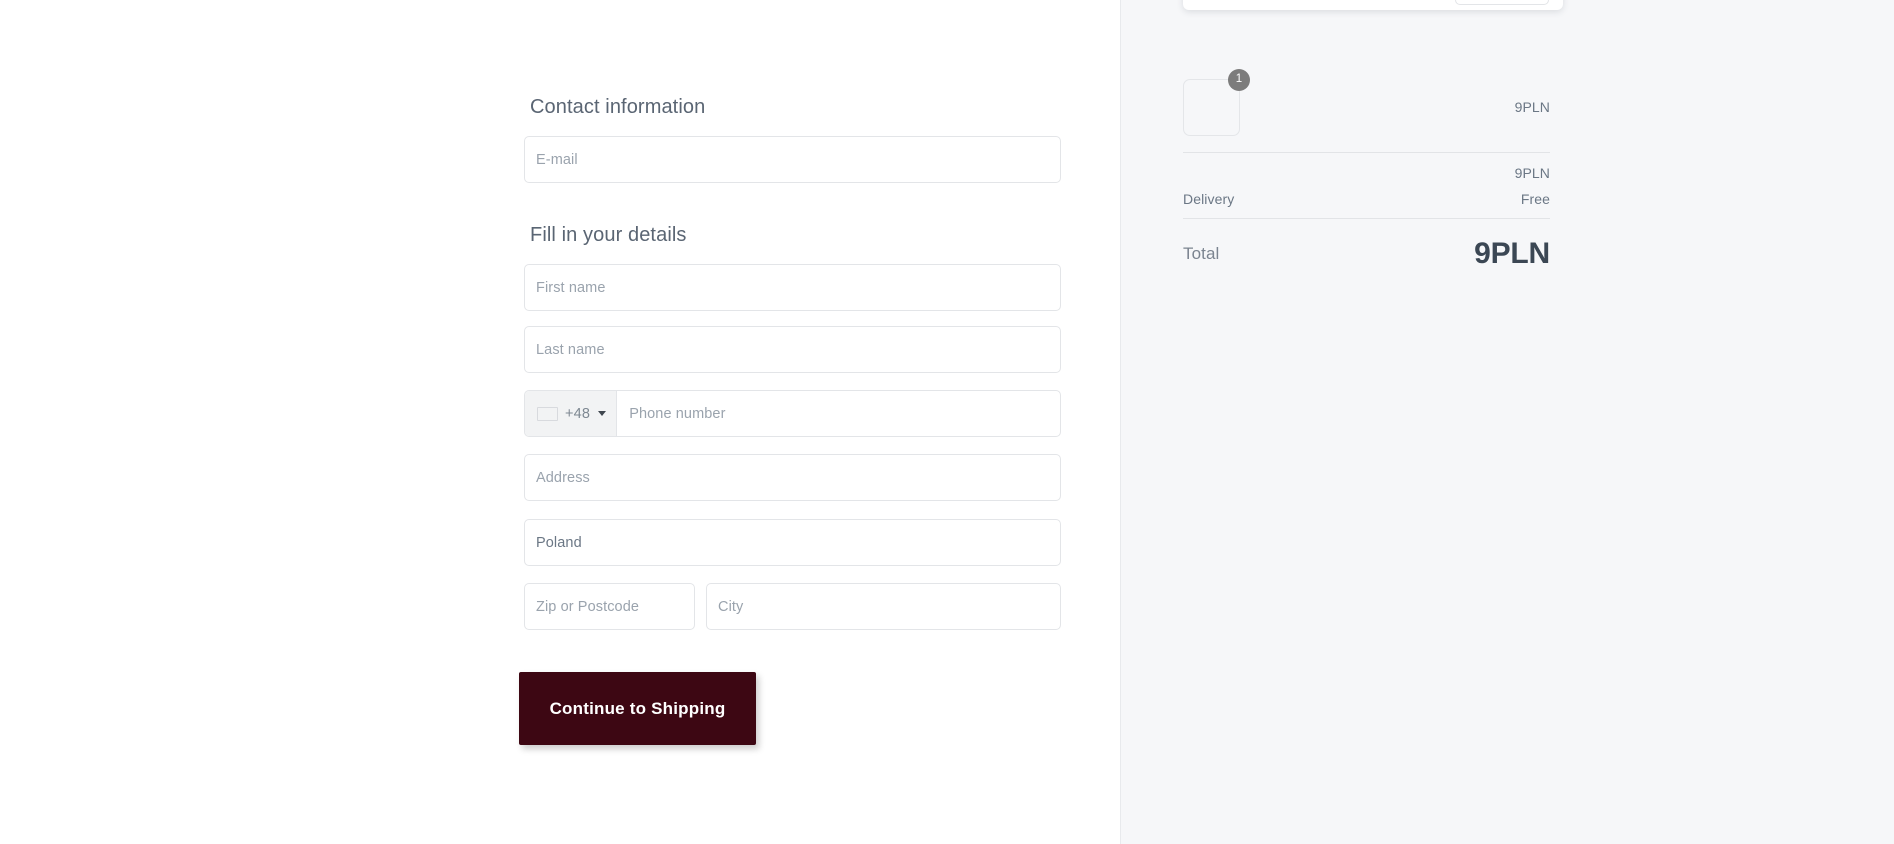  I want to click on order-line-item: 1 9PLN, so click(1366, 102).